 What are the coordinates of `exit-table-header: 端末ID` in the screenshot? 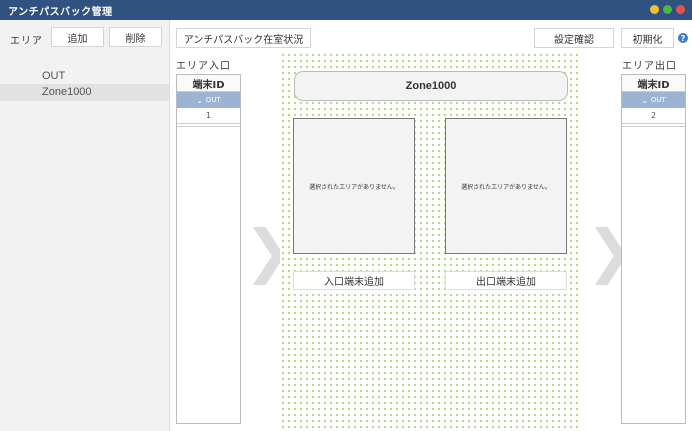 It's located at (653, 83).